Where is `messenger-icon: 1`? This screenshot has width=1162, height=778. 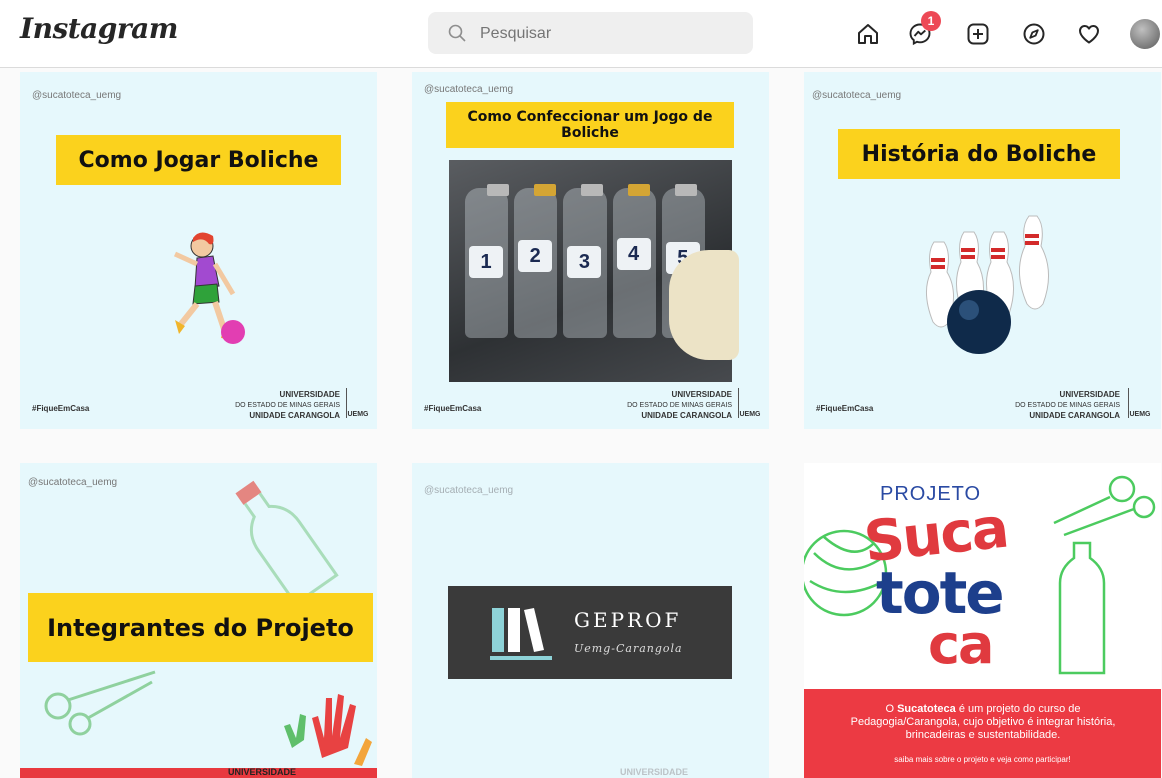 messenger-icon: 1 is located at coordinates (922, 31).